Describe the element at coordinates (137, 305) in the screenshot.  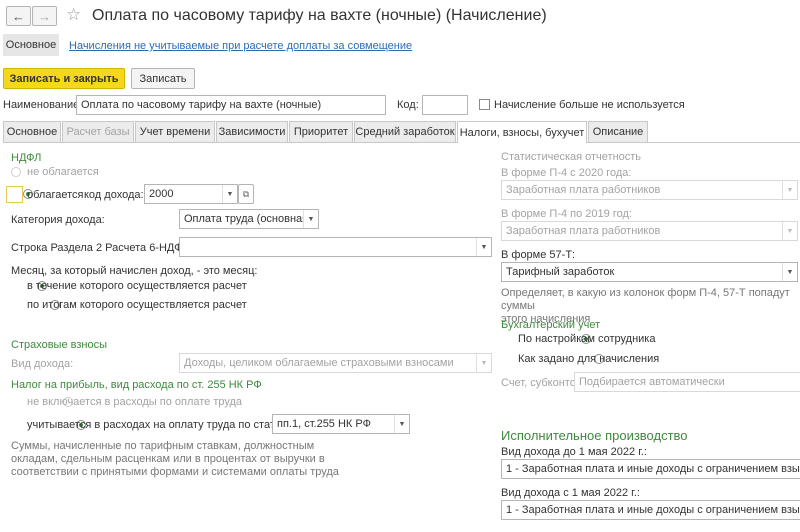
I see `month-option2-label: по итогам которого осуществляется расчет` at that location.